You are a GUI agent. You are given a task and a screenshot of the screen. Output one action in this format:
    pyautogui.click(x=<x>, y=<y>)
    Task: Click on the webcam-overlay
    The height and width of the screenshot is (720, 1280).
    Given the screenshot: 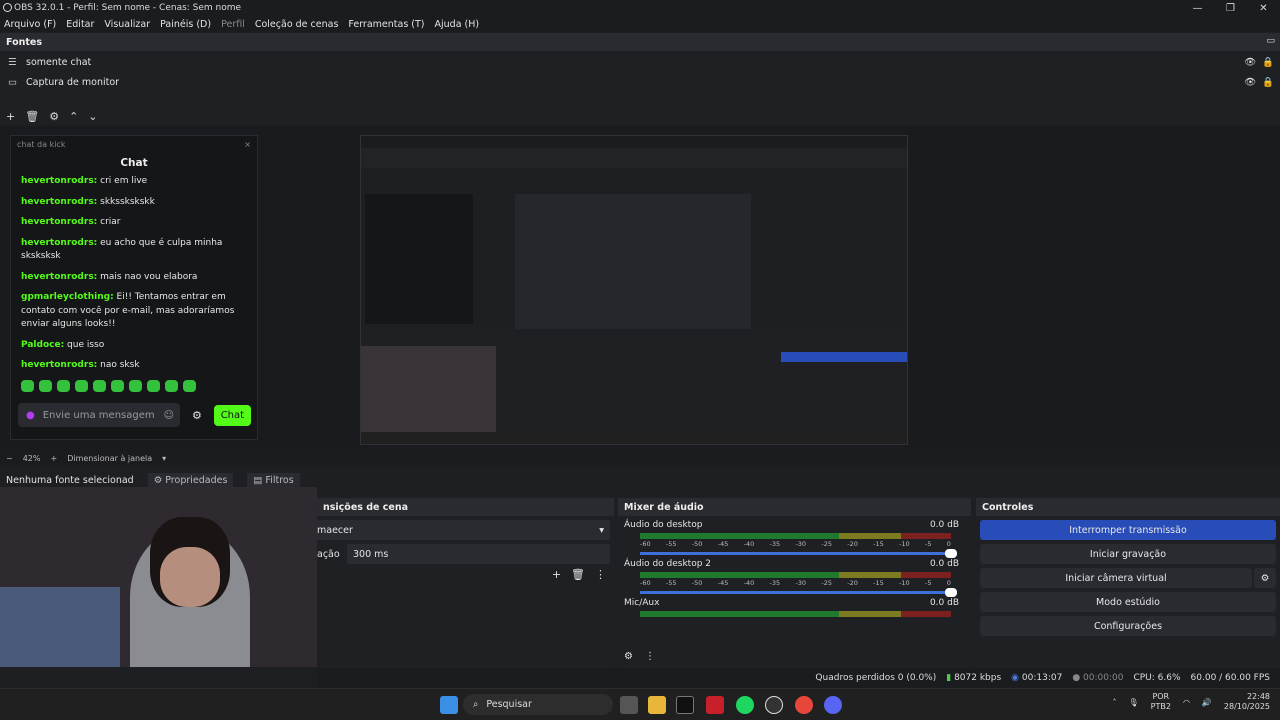 What is the action you would take?
    pyautogui.click(x=158, y=577)
    